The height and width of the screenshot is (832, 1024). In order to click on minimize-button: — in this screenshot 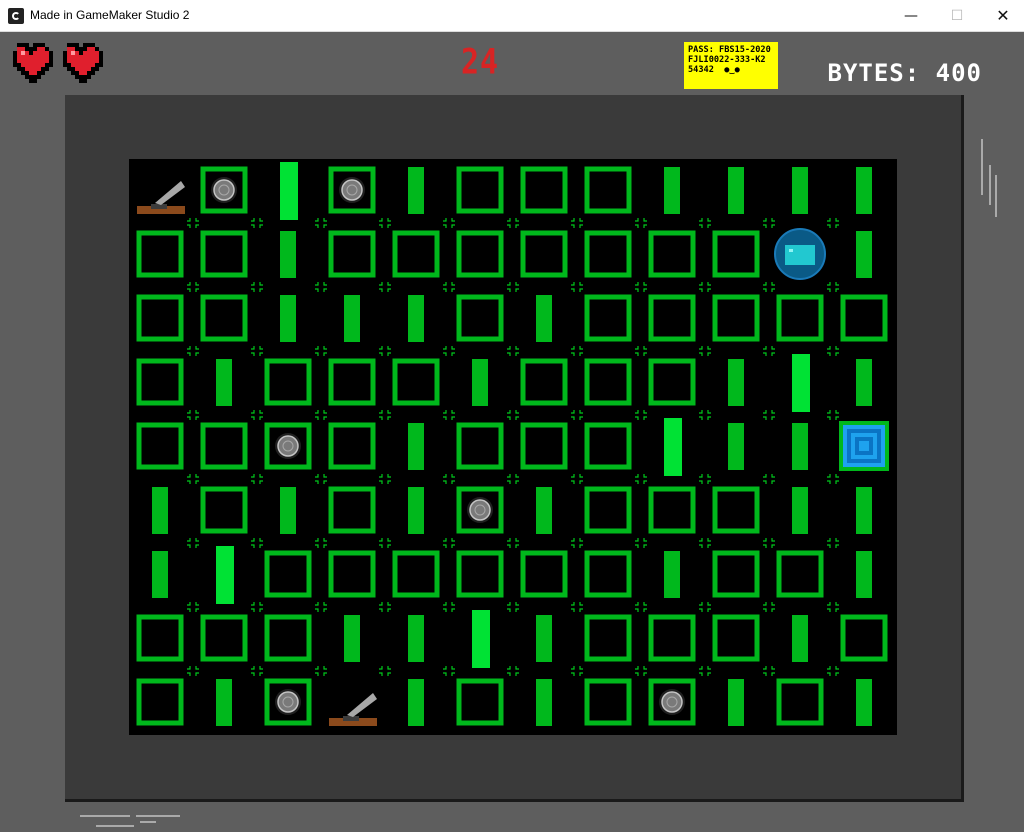, I will do `click(911, 15)`.